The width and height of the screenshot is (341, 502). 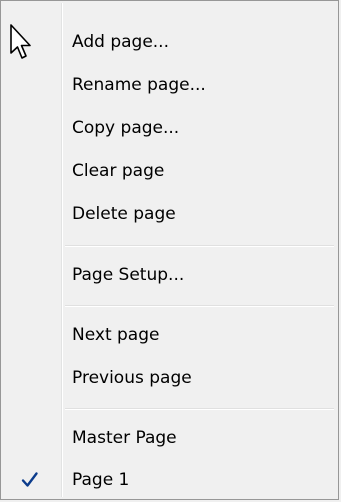 I want to click on menu-item-label: Next page, so click(x=116, y=335).